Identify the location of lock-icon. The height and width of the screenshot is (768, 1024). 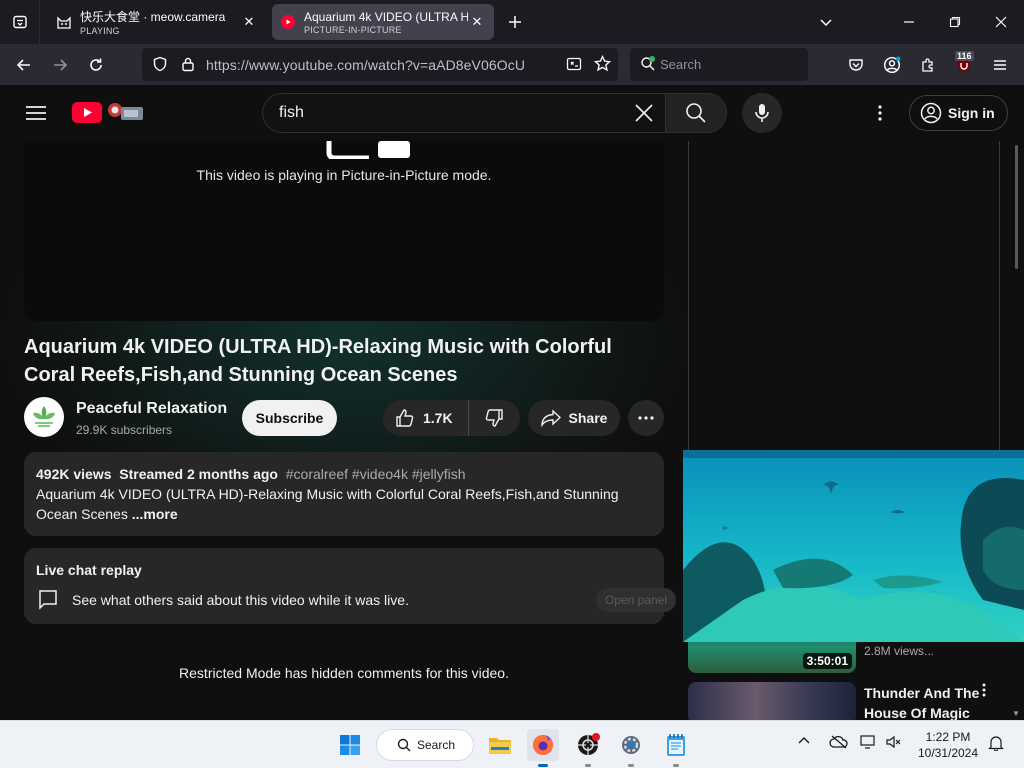
(188, 66).